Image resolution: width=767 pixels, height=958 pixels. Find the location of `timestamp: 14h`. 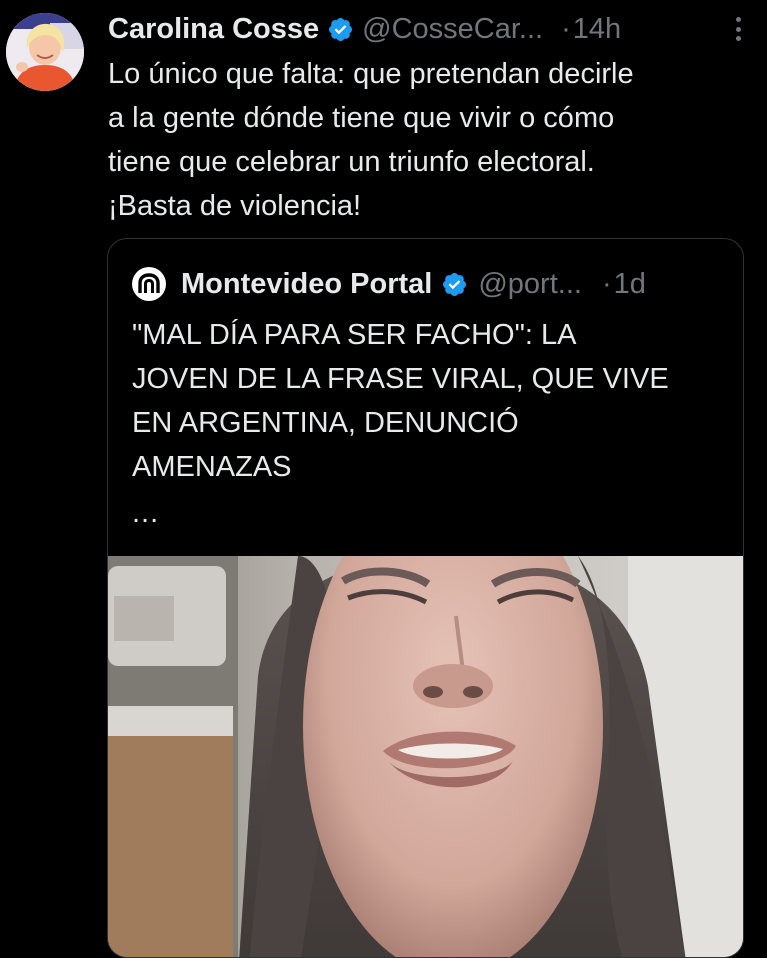

timestamp: 14h is located at coordinates (597, 29).